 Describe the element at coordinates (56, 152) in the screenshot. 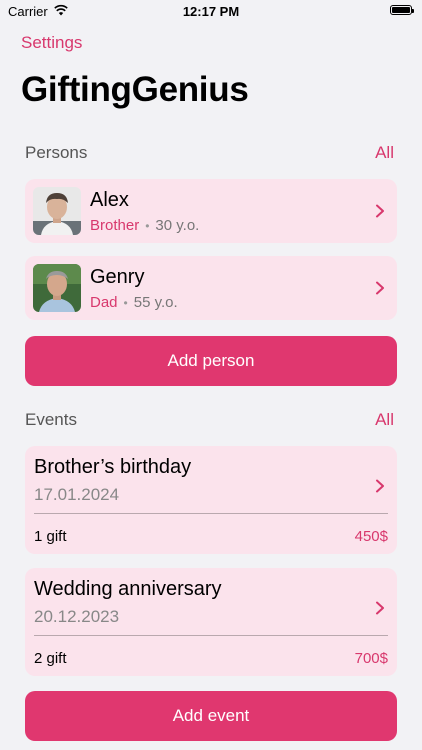

I see `persons-section-title: Persons` at that location.